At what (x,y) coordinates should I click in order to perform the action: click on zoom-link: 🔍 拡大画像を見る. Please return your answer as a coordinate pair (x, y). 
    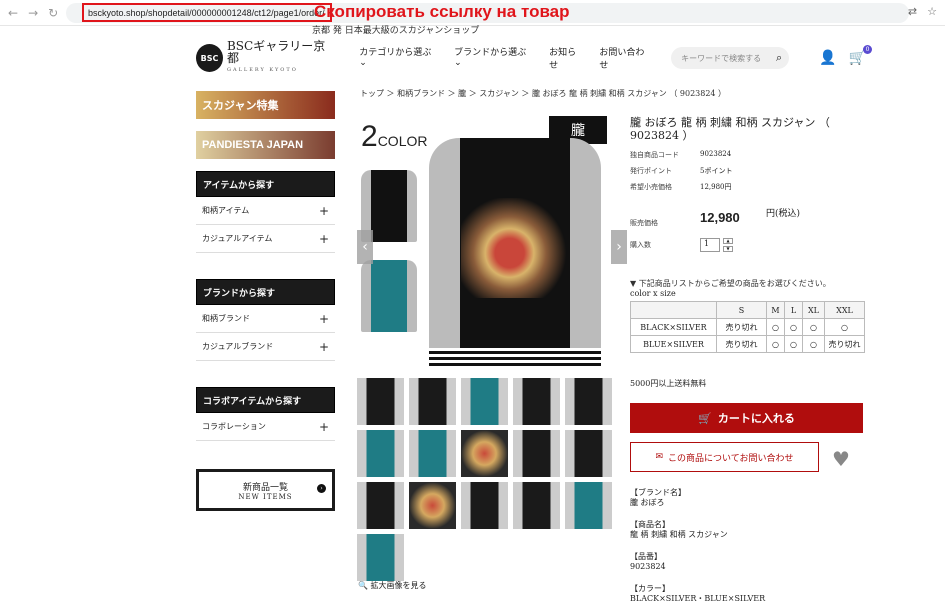
    Looking at the image, I should click on (392, 585).